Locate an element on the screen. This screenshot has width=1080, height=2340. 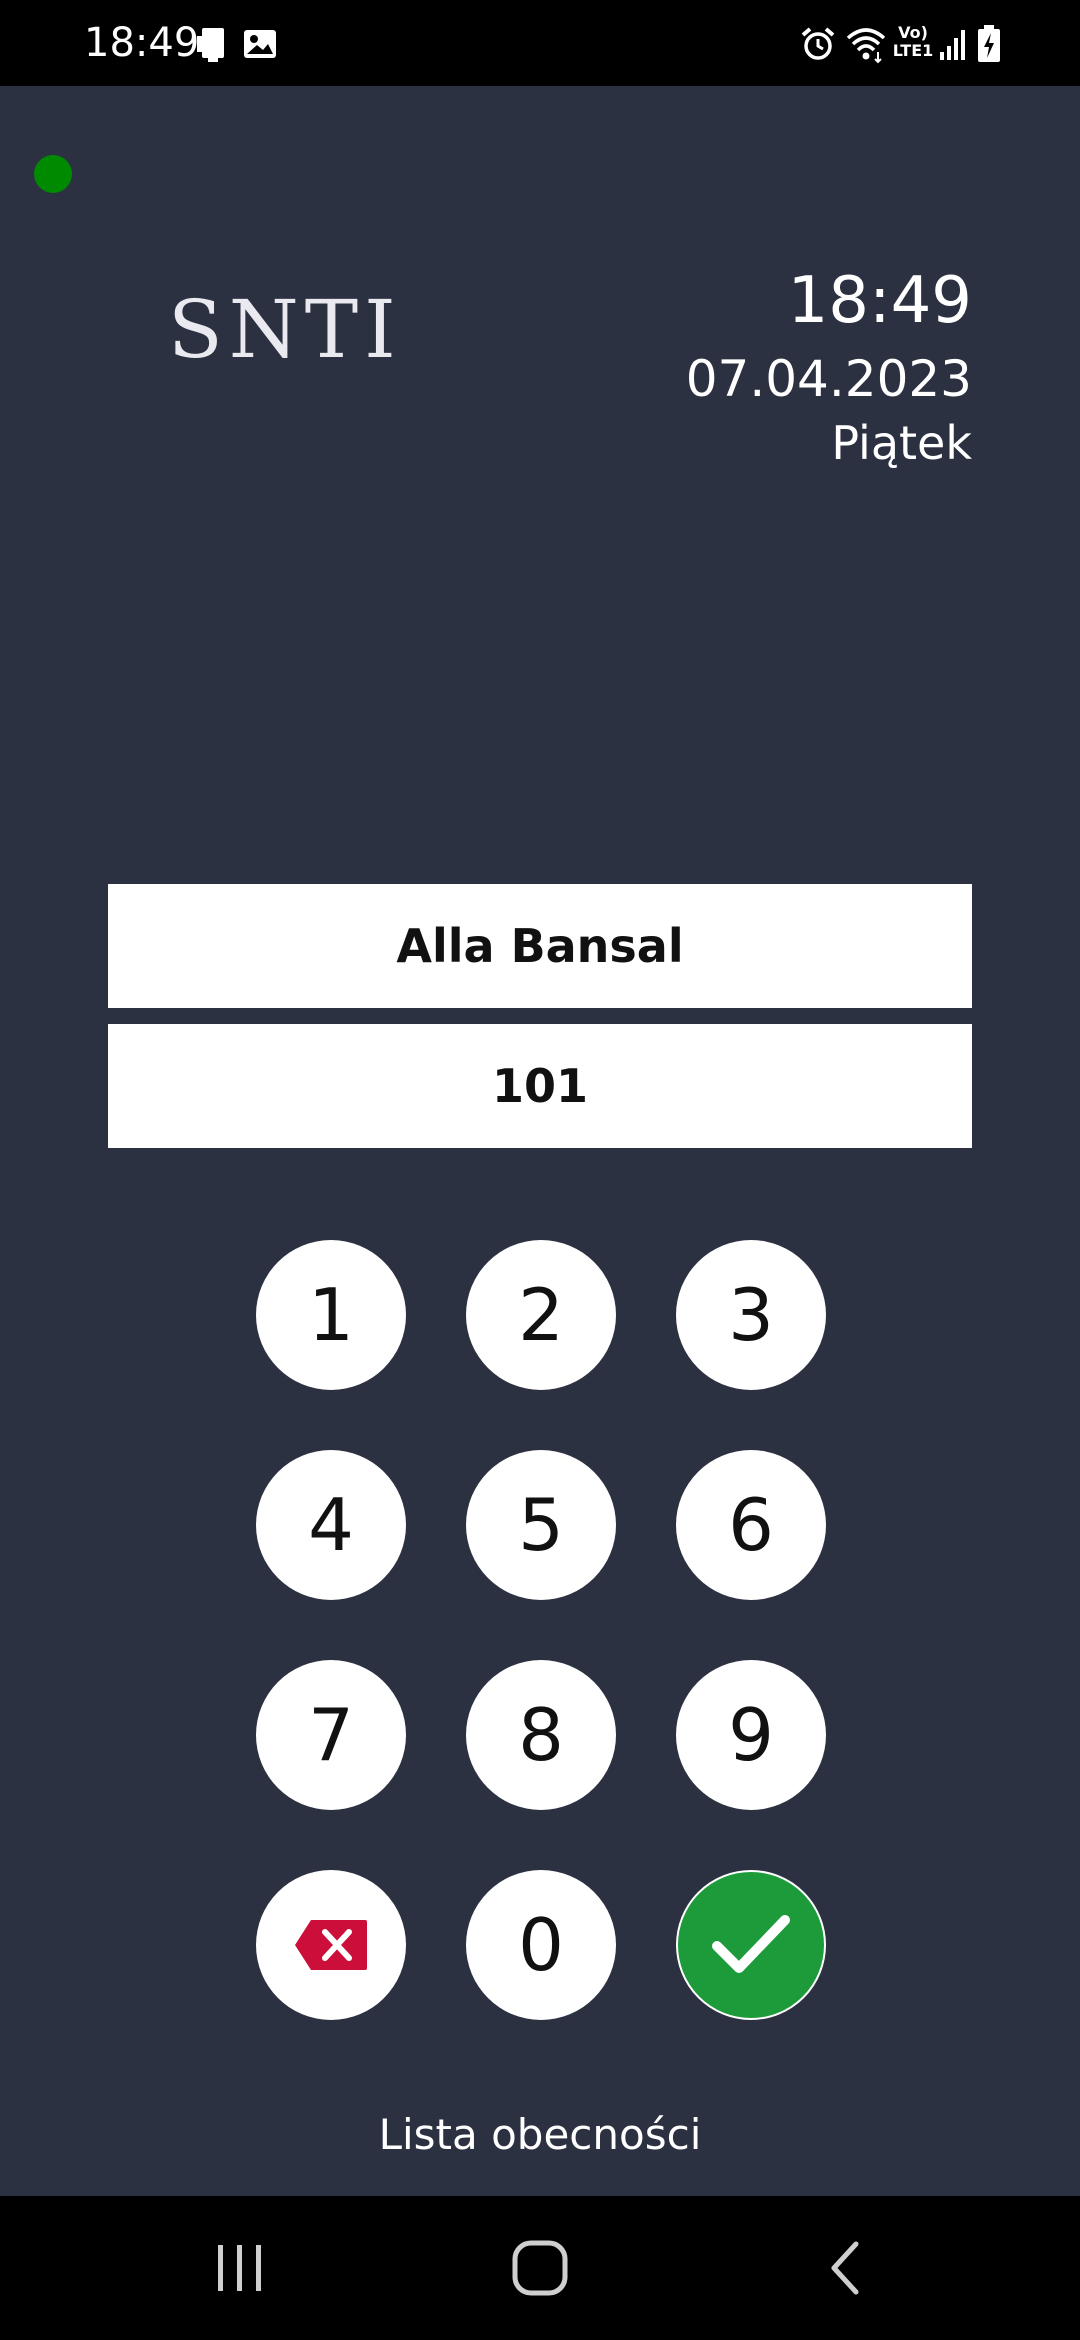
employee-name-field: Alla Bansal is located at coordinates (540, 946).